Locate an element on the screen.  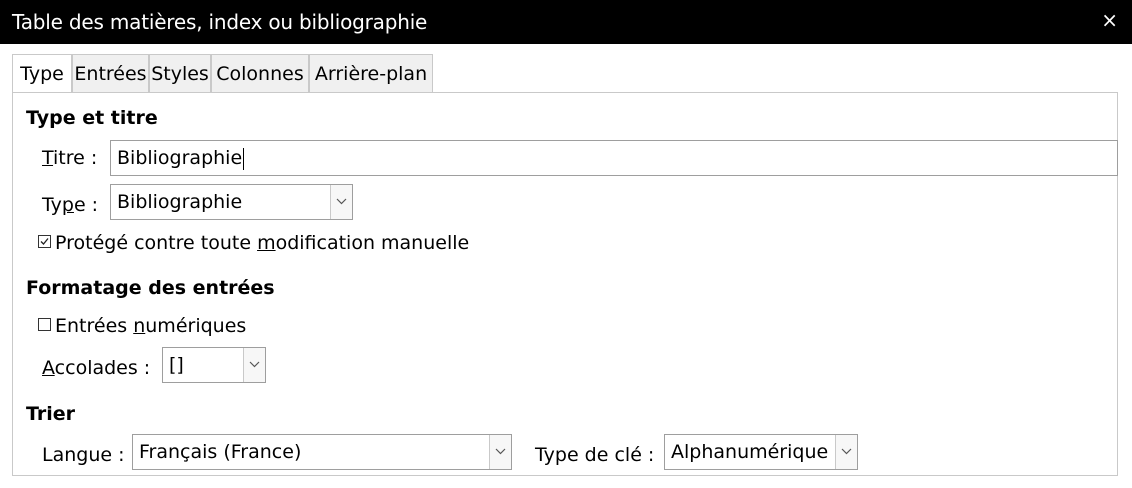
tab-entrees: Entrées is located at coordinates (110, 73).